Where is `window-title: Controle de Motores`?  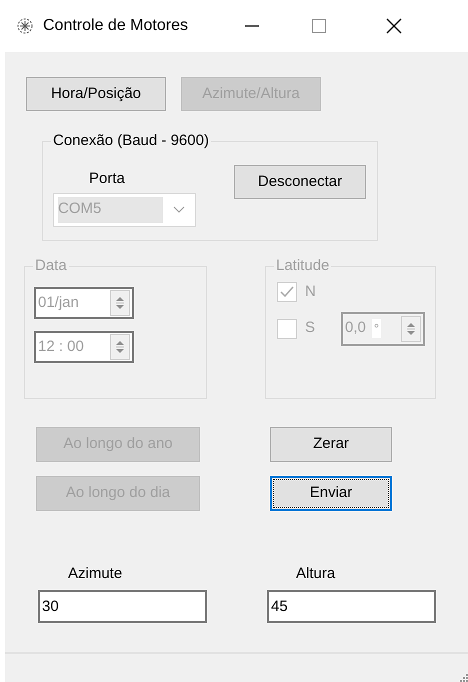 window-title: Controle de Motores is located at coordinates (115, 26).